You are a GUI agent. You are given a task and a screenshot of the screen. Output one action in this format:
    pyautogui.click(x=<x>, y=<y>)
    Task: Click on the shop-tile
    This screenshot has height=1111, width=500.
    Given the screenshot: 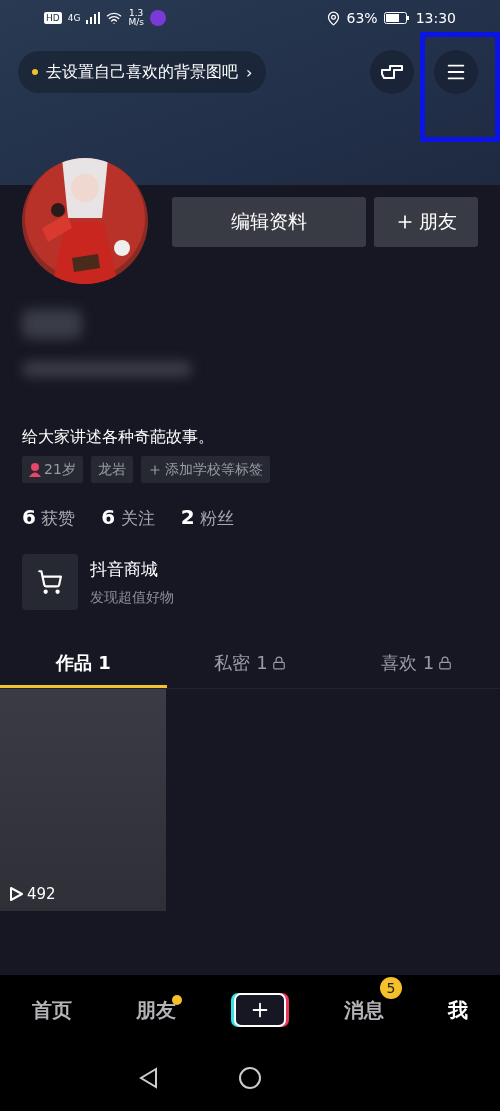 What is the action you would take?
    pyautogui.click(x=50, y=582)
    